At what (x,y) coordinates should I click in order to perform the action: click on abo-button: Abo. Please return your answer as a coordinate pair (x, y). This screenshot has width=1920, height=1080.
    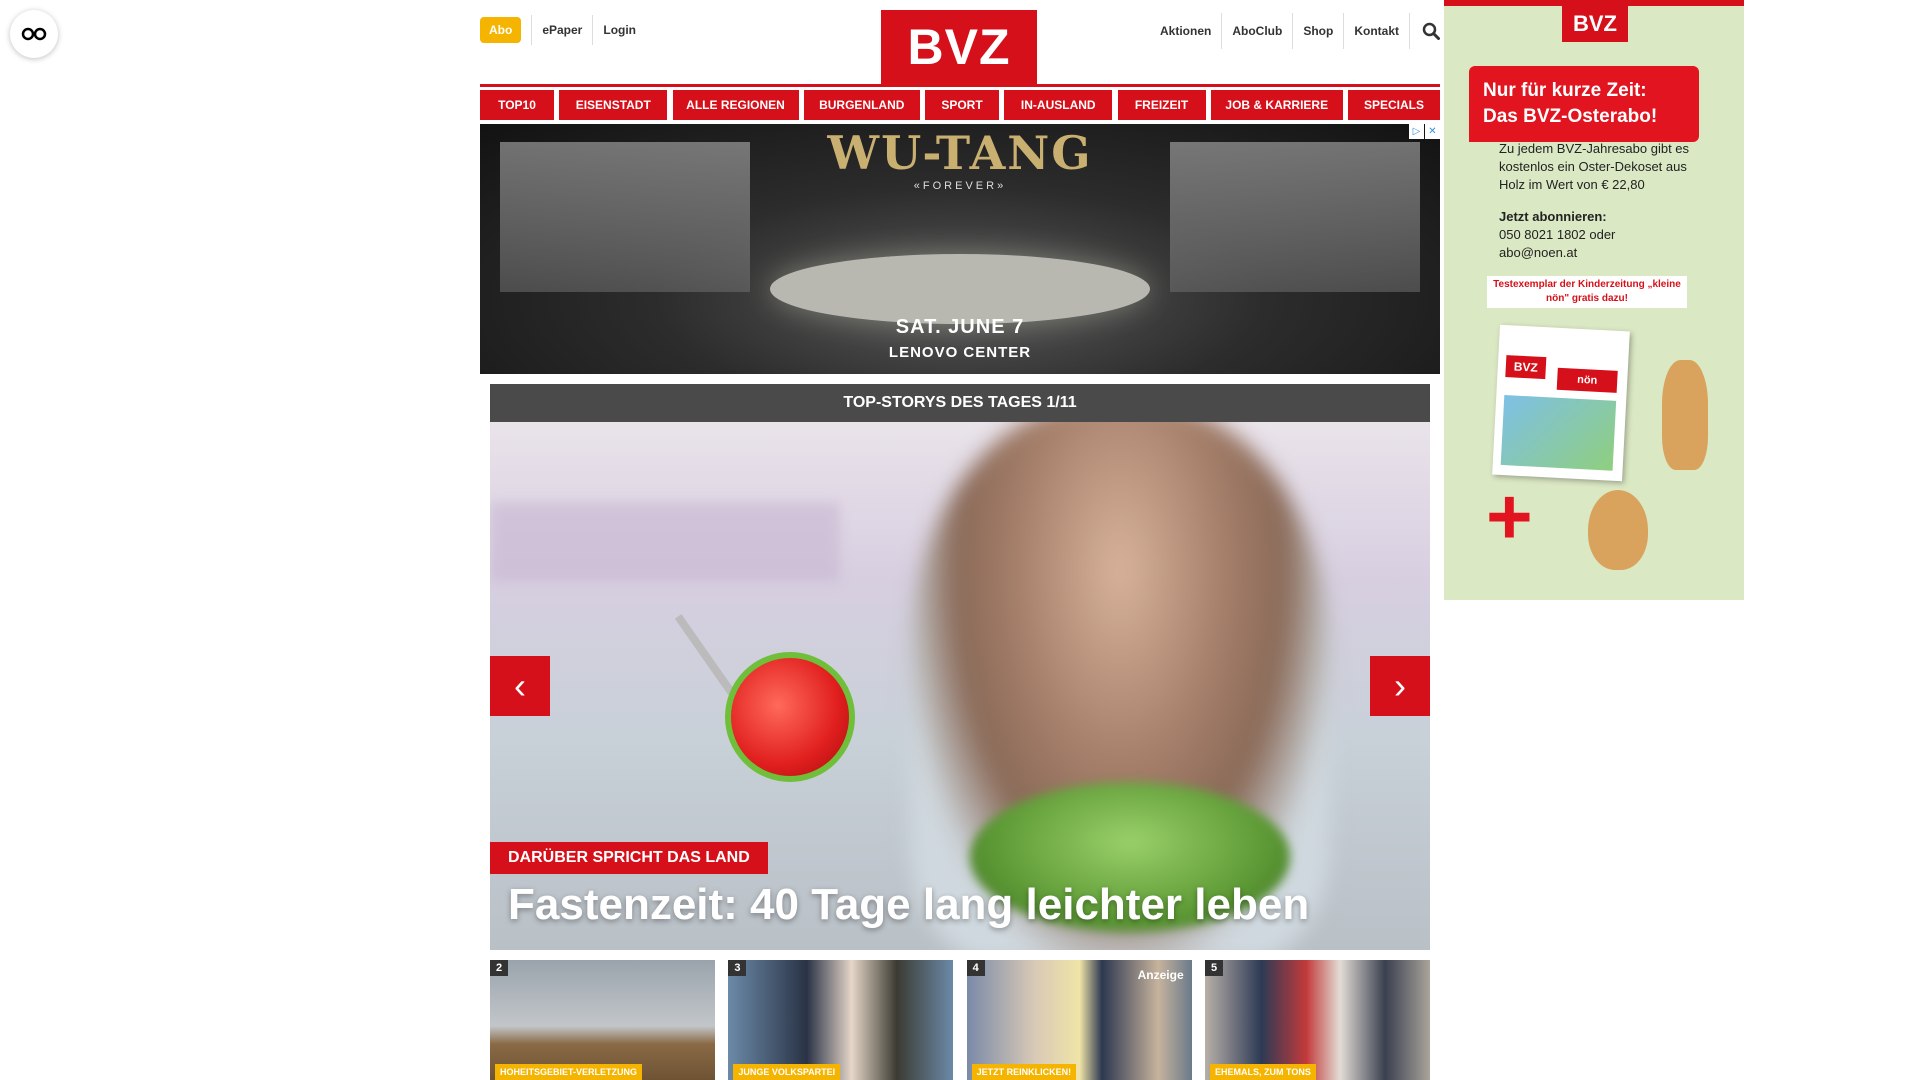
    Looking at the image, I should click on (501, 30).